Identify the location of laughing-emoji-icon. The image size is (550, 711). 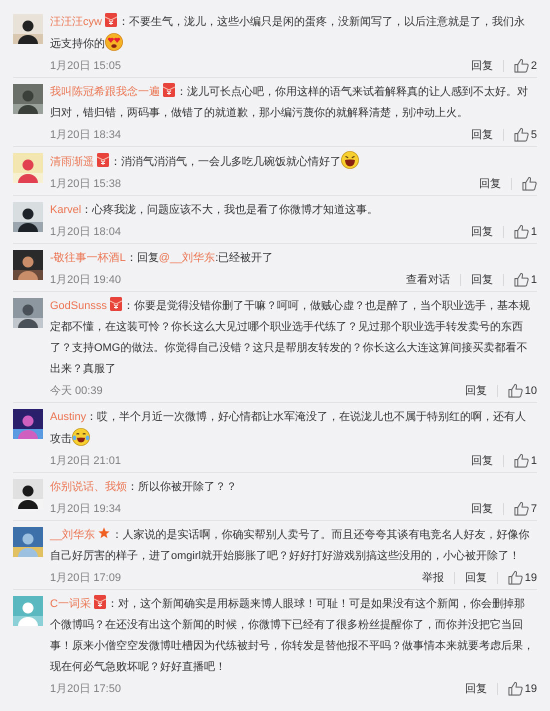
(350, 160).